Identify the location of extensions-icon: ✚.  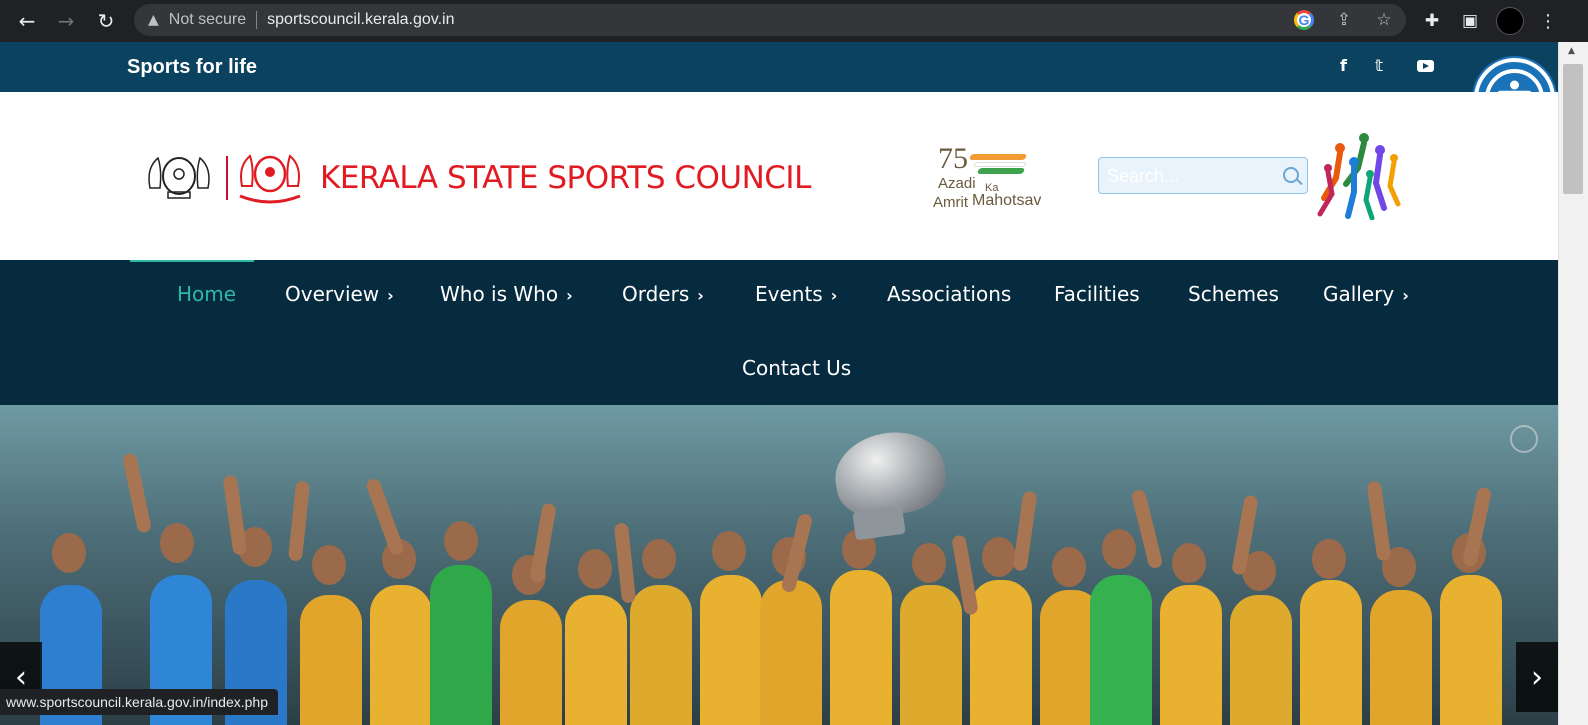
(1432, 21).